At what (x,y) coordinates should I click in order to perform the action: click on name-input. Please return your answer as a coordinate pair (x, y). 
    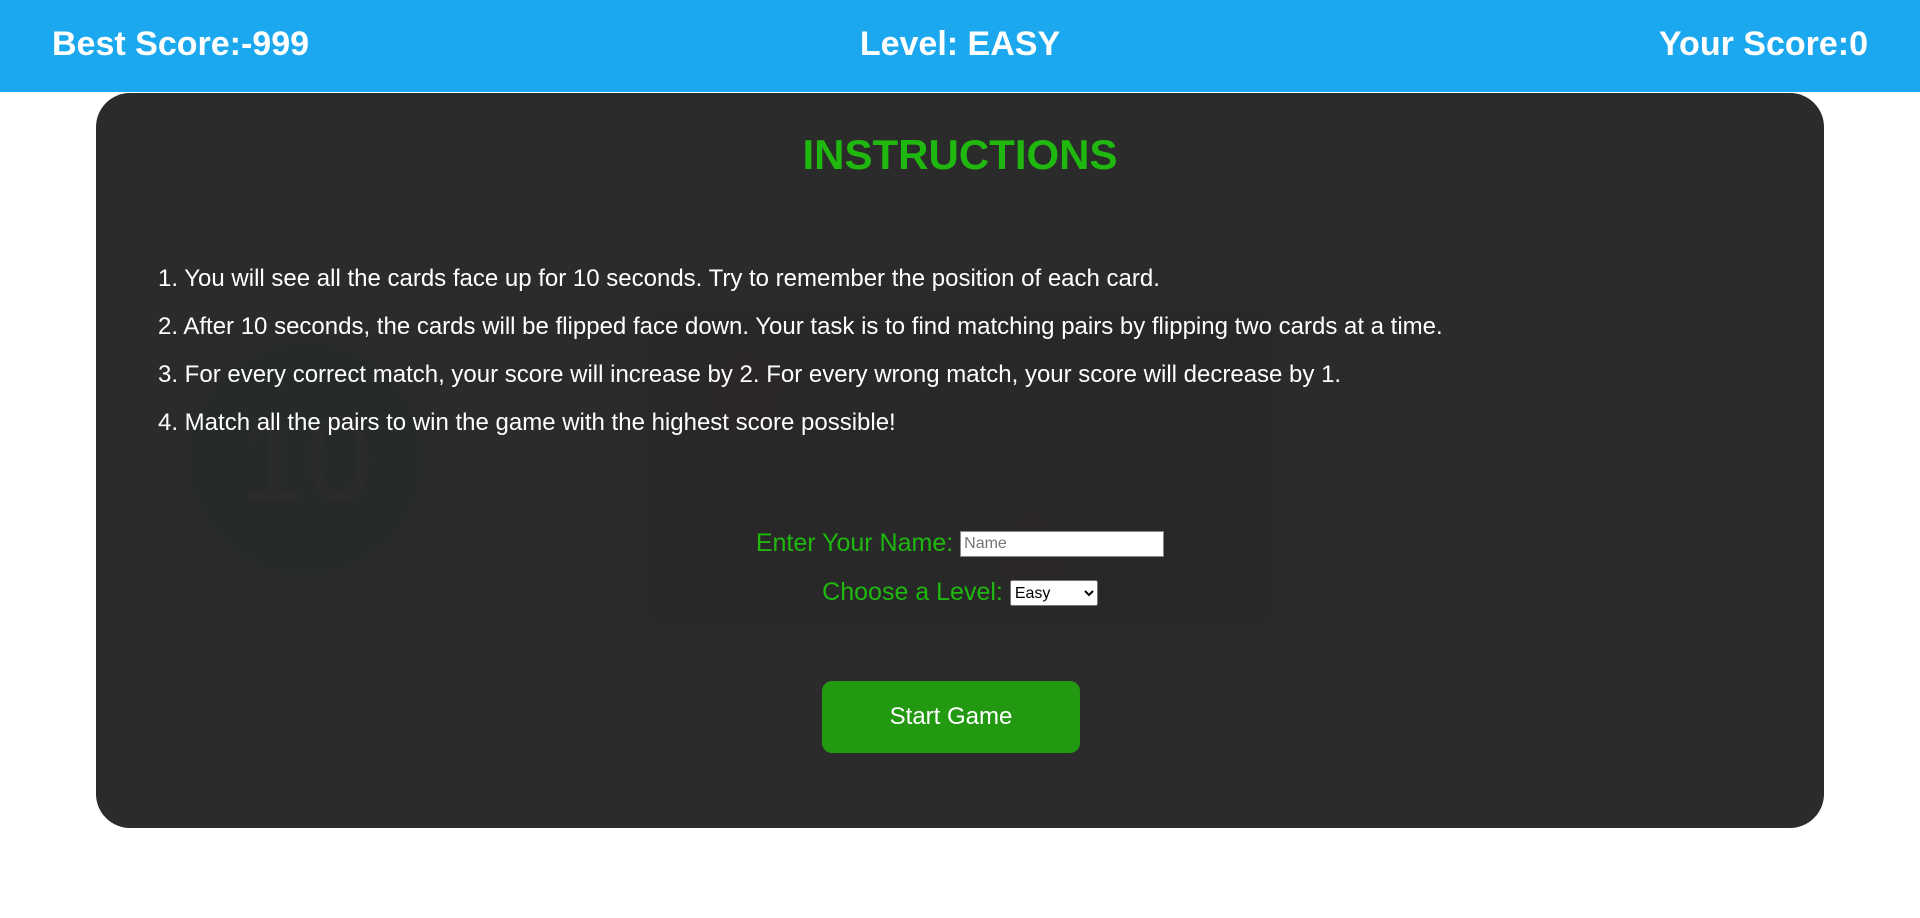
    Looking at the image, I should click on (1062, 544).